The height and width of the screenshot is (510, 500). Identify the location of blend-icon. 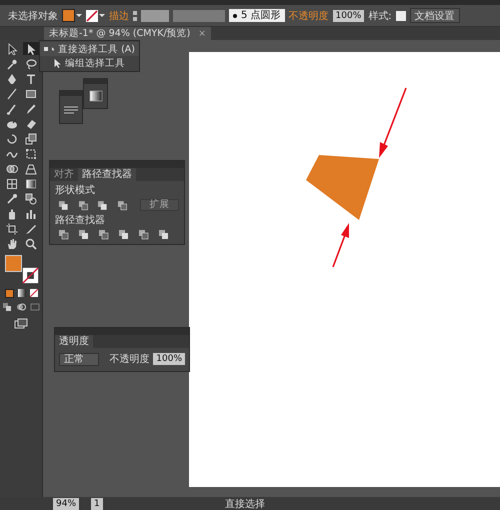
(30, 198).